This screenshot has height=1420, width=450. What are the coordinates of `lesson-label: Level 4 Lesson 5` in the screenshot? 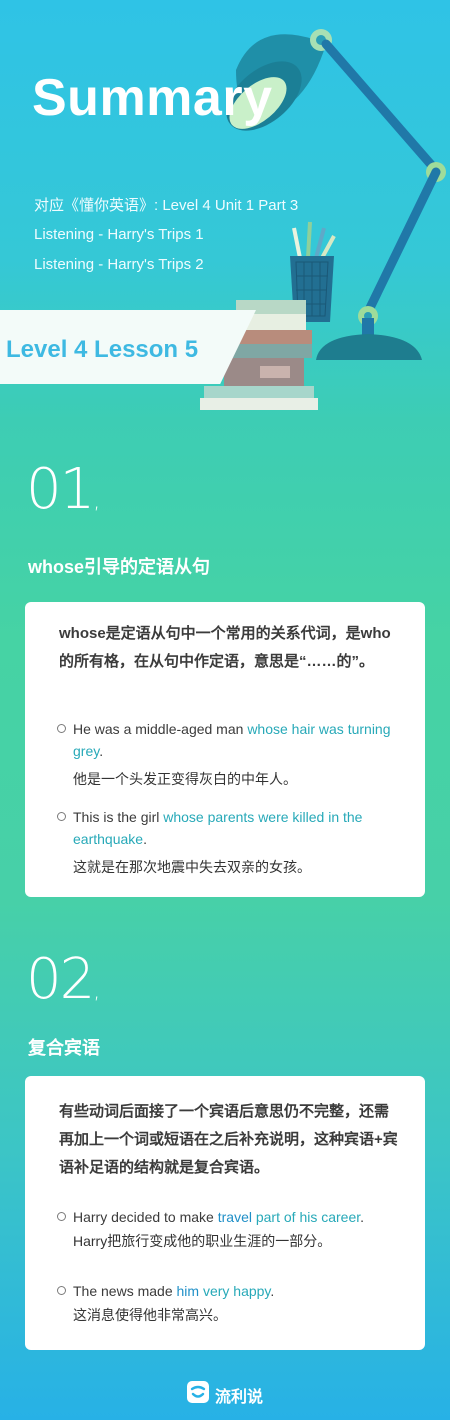 It's located at (102, 349).